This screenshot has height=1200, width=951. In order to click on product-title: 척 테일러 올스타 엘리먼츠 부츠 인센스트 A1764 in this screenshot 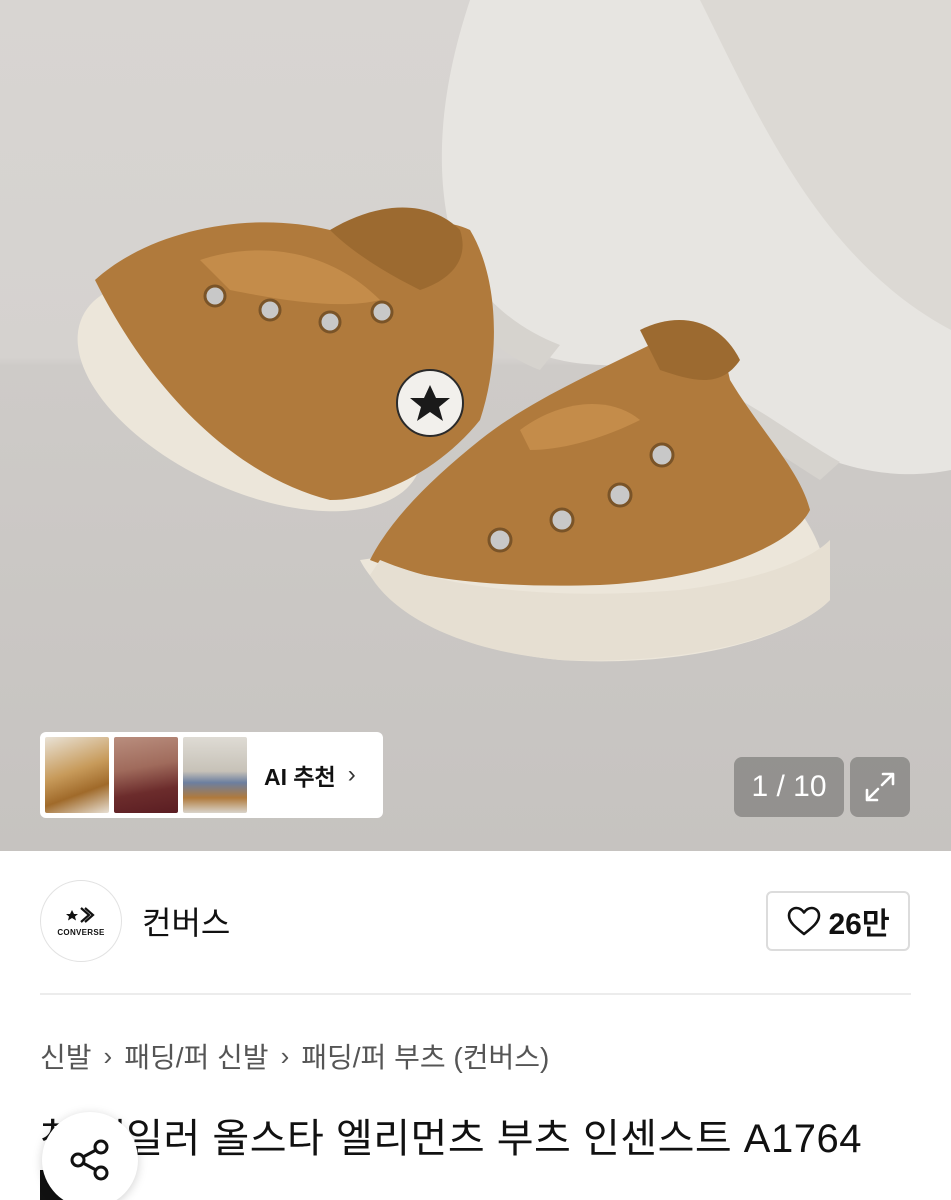, I will do `click(451, 1139)`.